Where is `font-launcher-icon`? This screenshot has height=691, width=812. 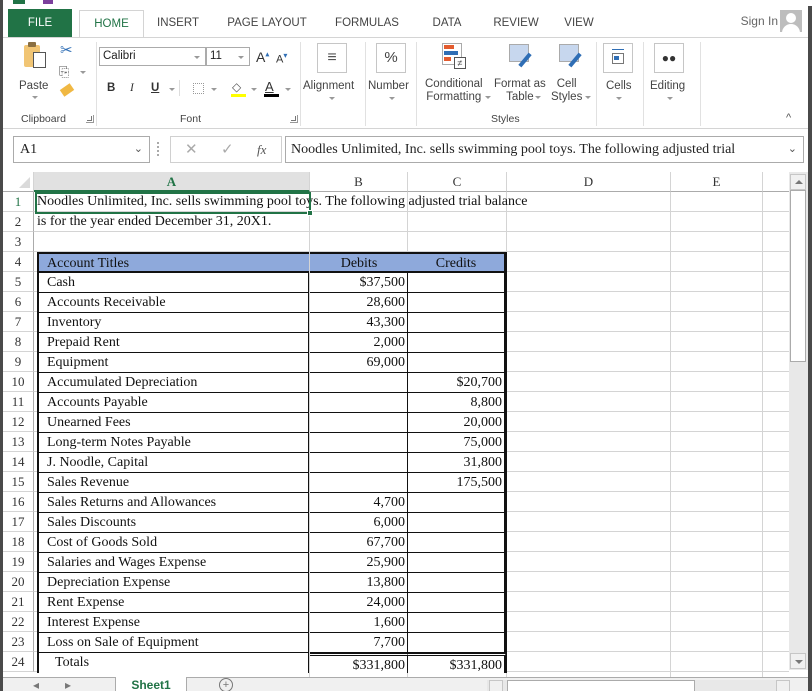 font-launcher-icon is located at coordinates (294, 119).